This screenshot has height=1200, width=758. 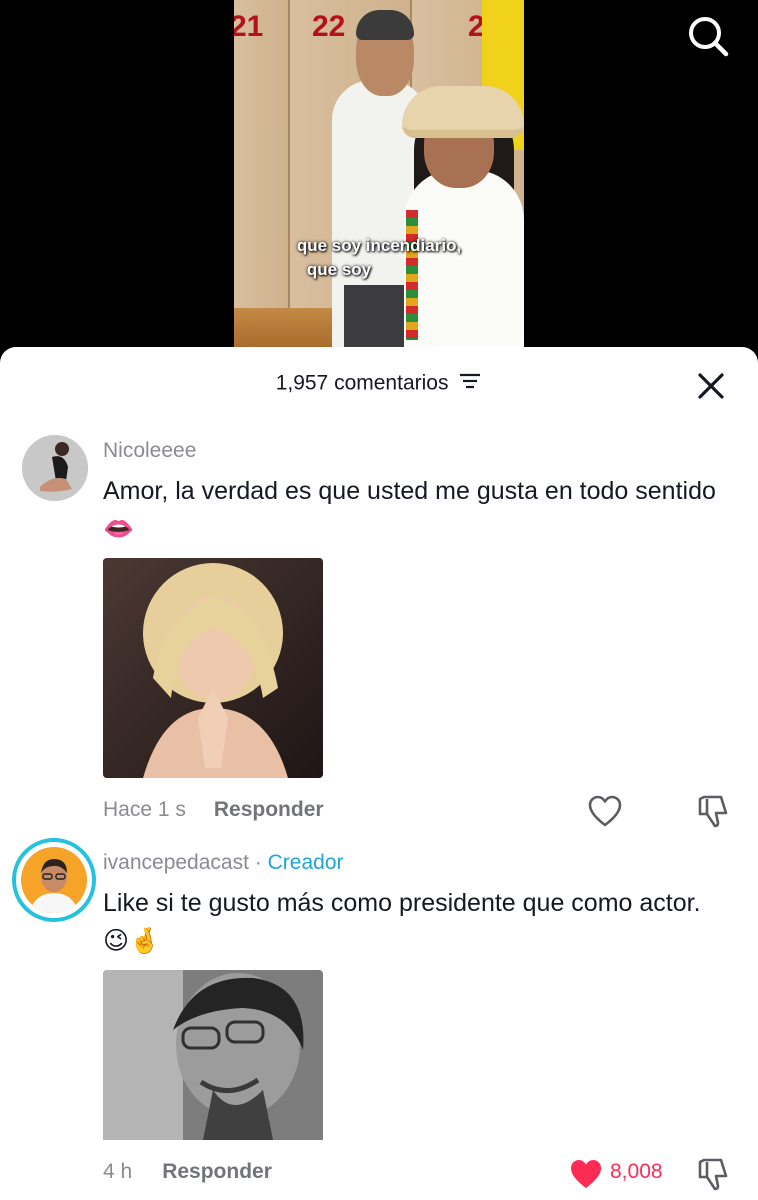 I want to click on creator-badge: Creador, so click(x=305, y=862).